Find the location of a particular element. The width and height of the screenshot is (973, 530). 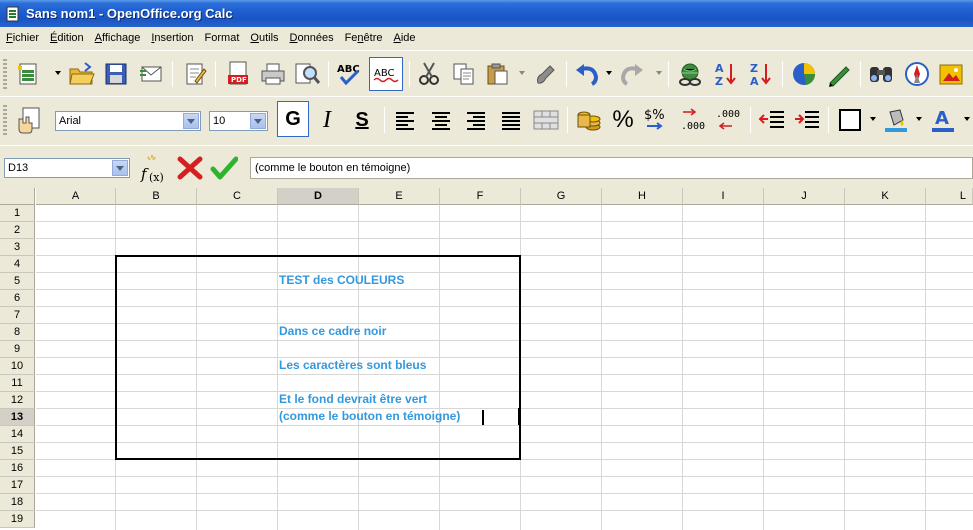

bold-button: G is located at coordinates (293, 119).